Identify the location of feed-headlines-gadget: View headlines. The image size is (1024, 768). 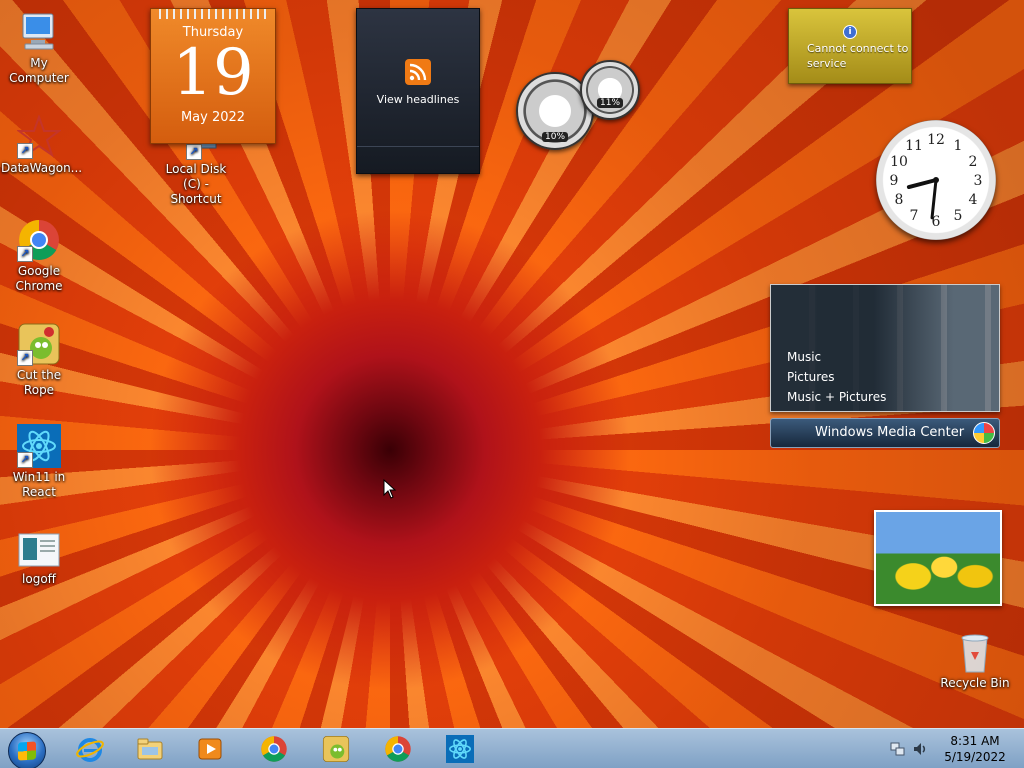
(418, 91).